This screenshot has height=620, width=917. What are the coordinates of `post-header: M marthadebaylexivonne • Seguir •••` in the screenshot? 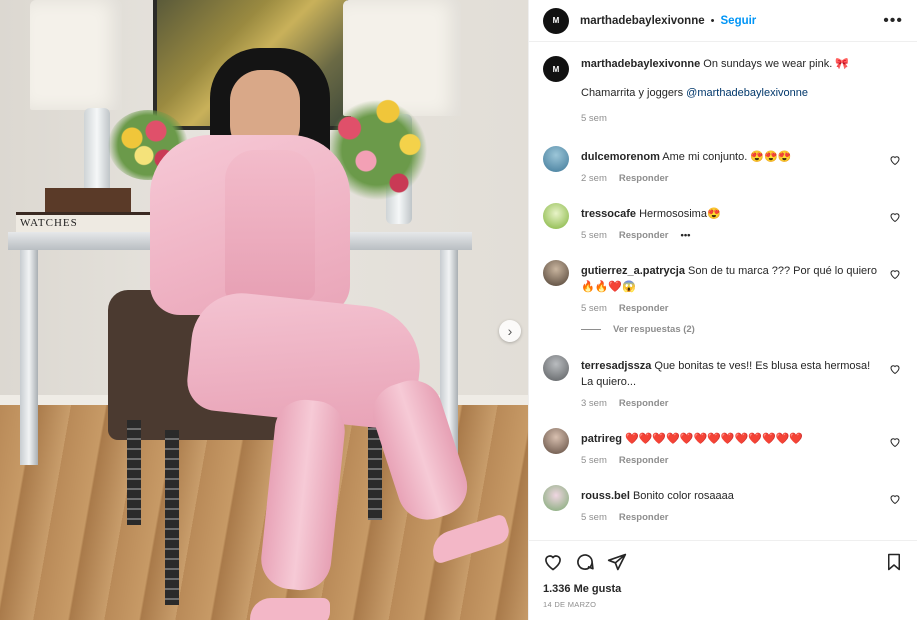 It's located at (723, 21).